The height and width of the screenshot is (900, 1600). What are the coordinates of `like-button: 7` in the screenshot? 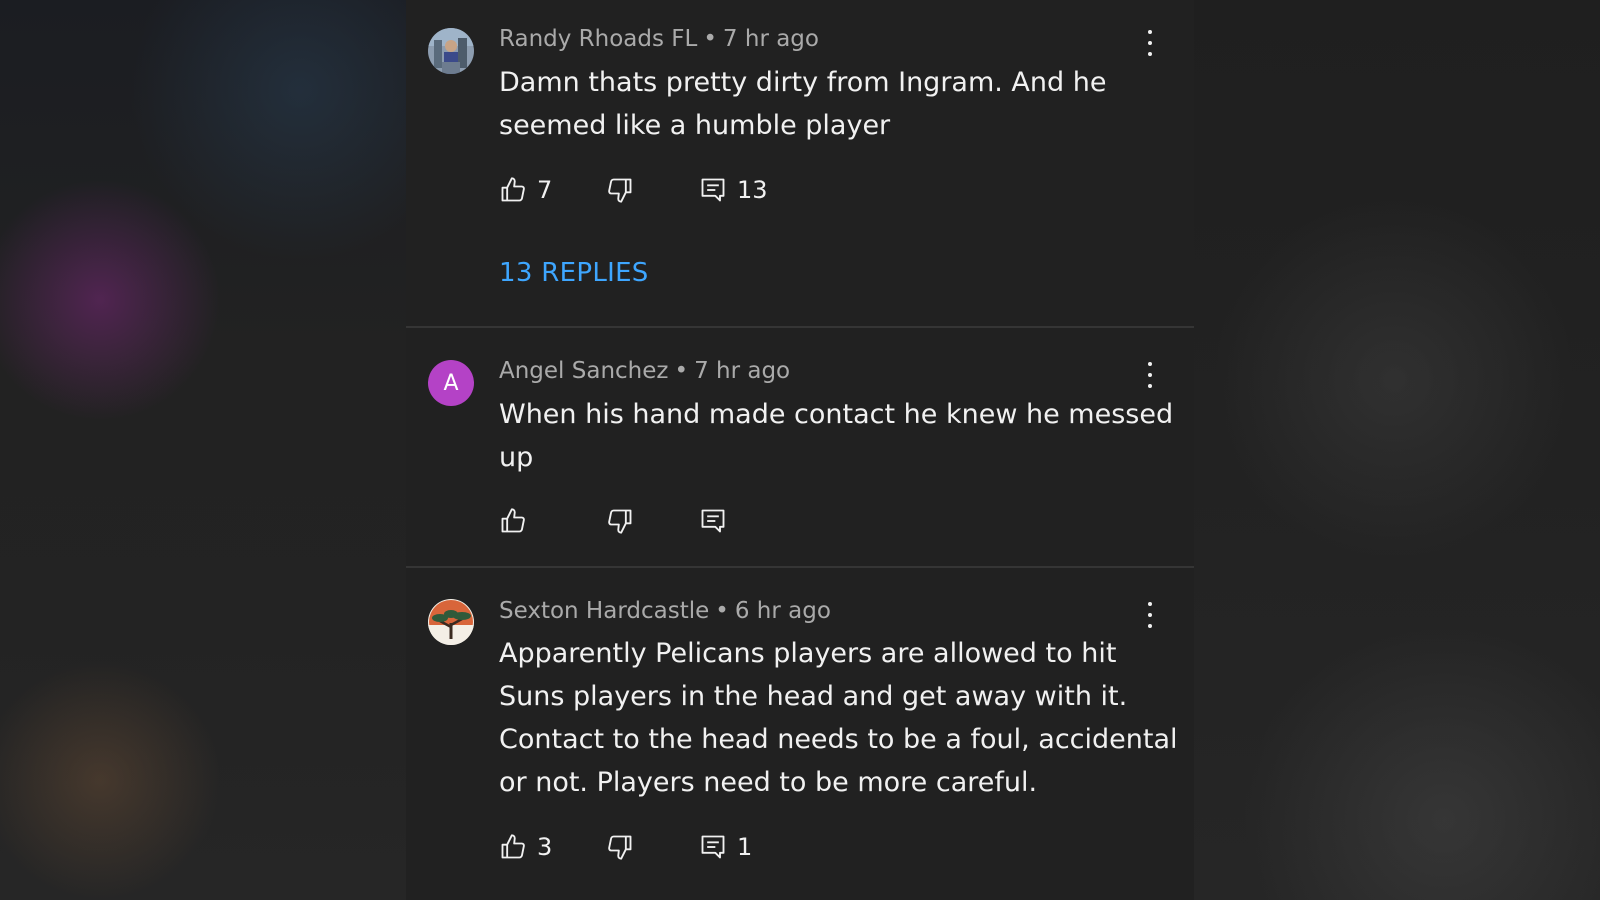 It's located at (525, 190).